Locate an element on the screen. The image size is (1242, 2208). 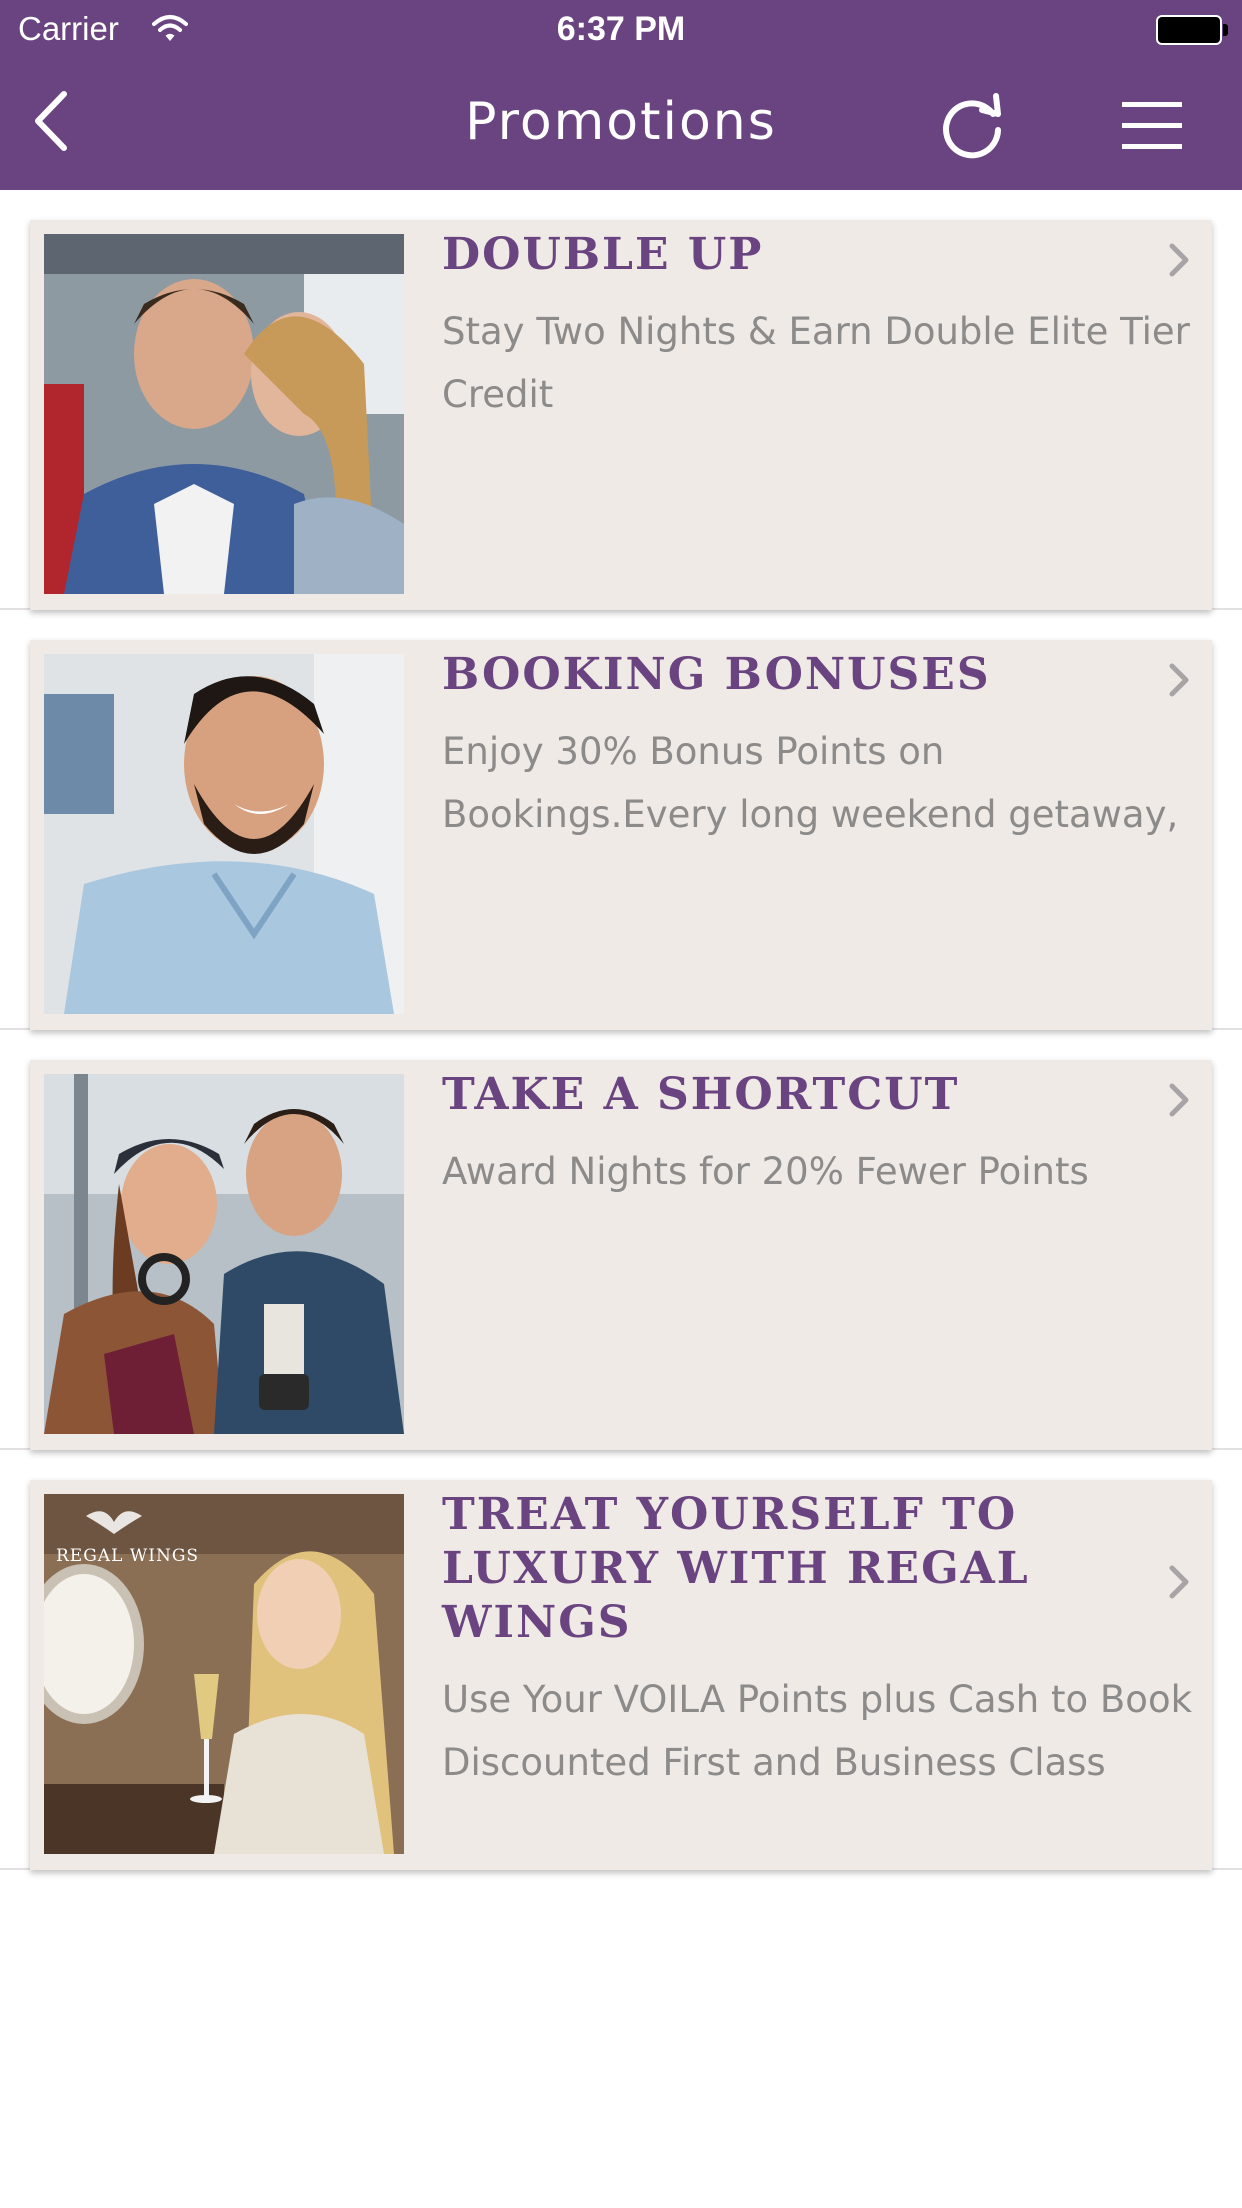
promotion-description: Award Nights for 20% Fewer Points is located at coordinates (765, 1171).